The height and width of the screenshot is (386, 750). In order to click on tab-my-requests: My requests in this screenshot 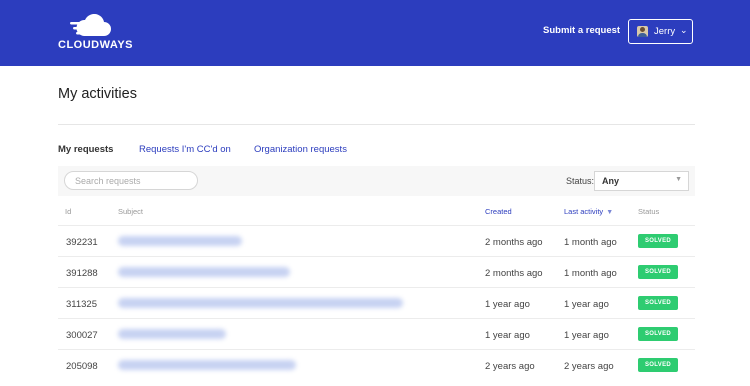, I will do `click(85, 149)`.